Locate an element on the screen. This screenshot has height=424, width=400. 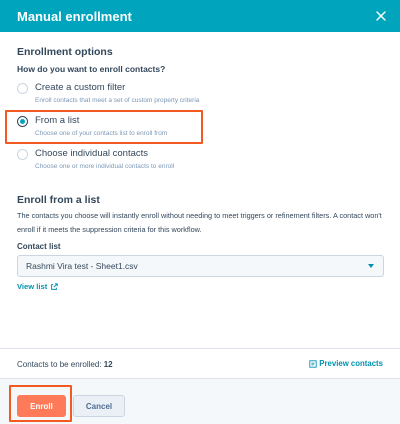
enroll-count: Contacts to be enrolled: 12 is located at coordinates (65, 364).